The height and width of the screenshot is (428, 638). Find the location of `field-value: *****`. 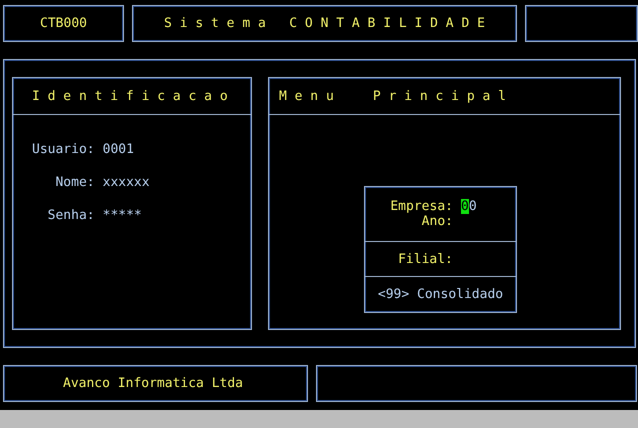

field-value: ***** is located at coordinates (122, 215).